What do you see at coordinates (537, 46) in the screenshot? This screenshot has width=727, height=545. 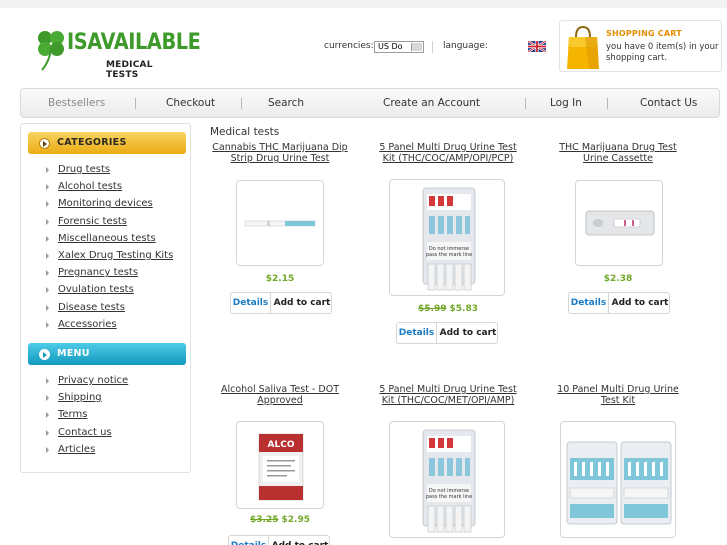 I see `uk-flag-icon` at bounding box center [537, 46].